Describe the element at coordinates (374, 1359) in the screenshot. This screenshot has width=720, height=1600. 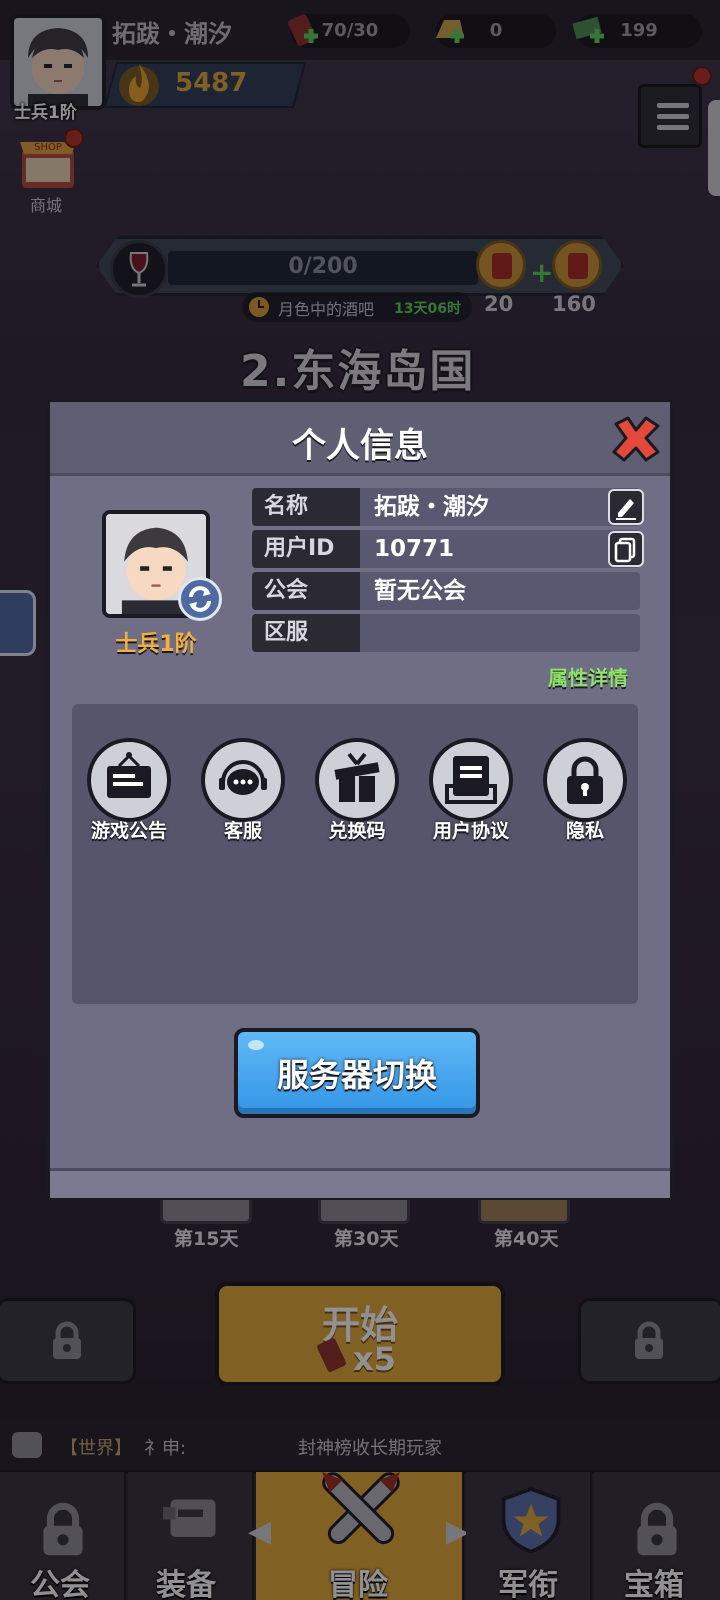
I see `start-cost: x5` at that location.